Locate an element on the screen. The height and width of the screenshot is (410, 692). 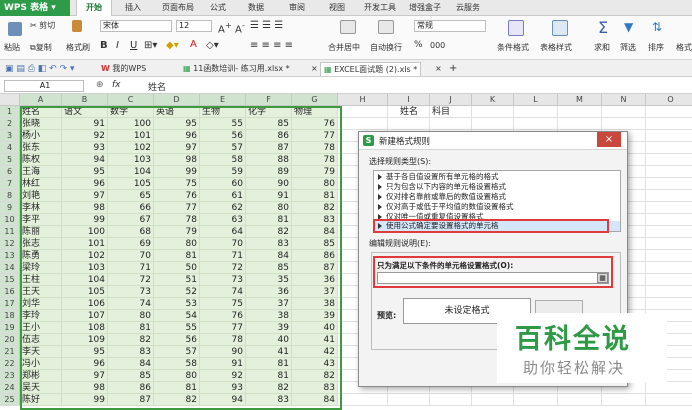
conditional-format-button: 条件格式 is located at coordinates (513, 47).